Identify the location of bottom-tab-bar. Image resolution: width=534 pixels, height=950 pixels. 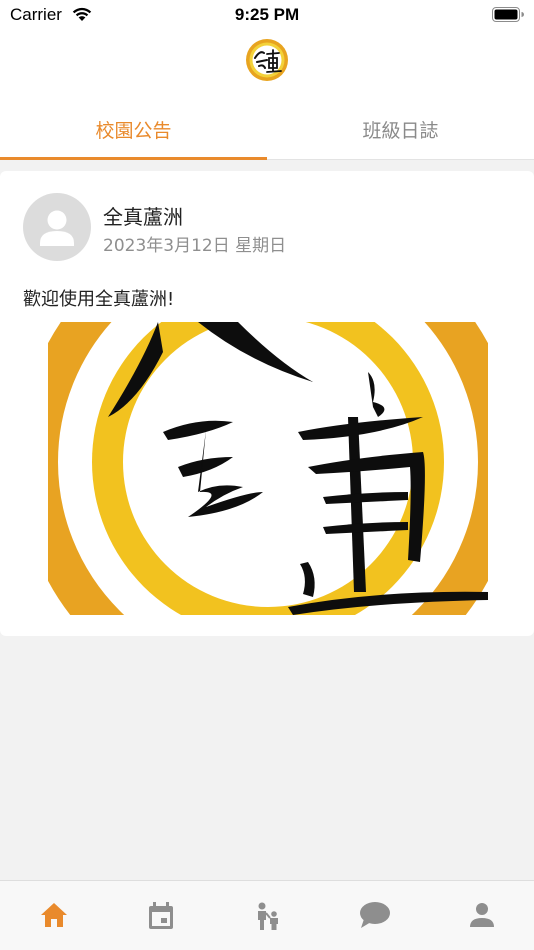
(267, 915).